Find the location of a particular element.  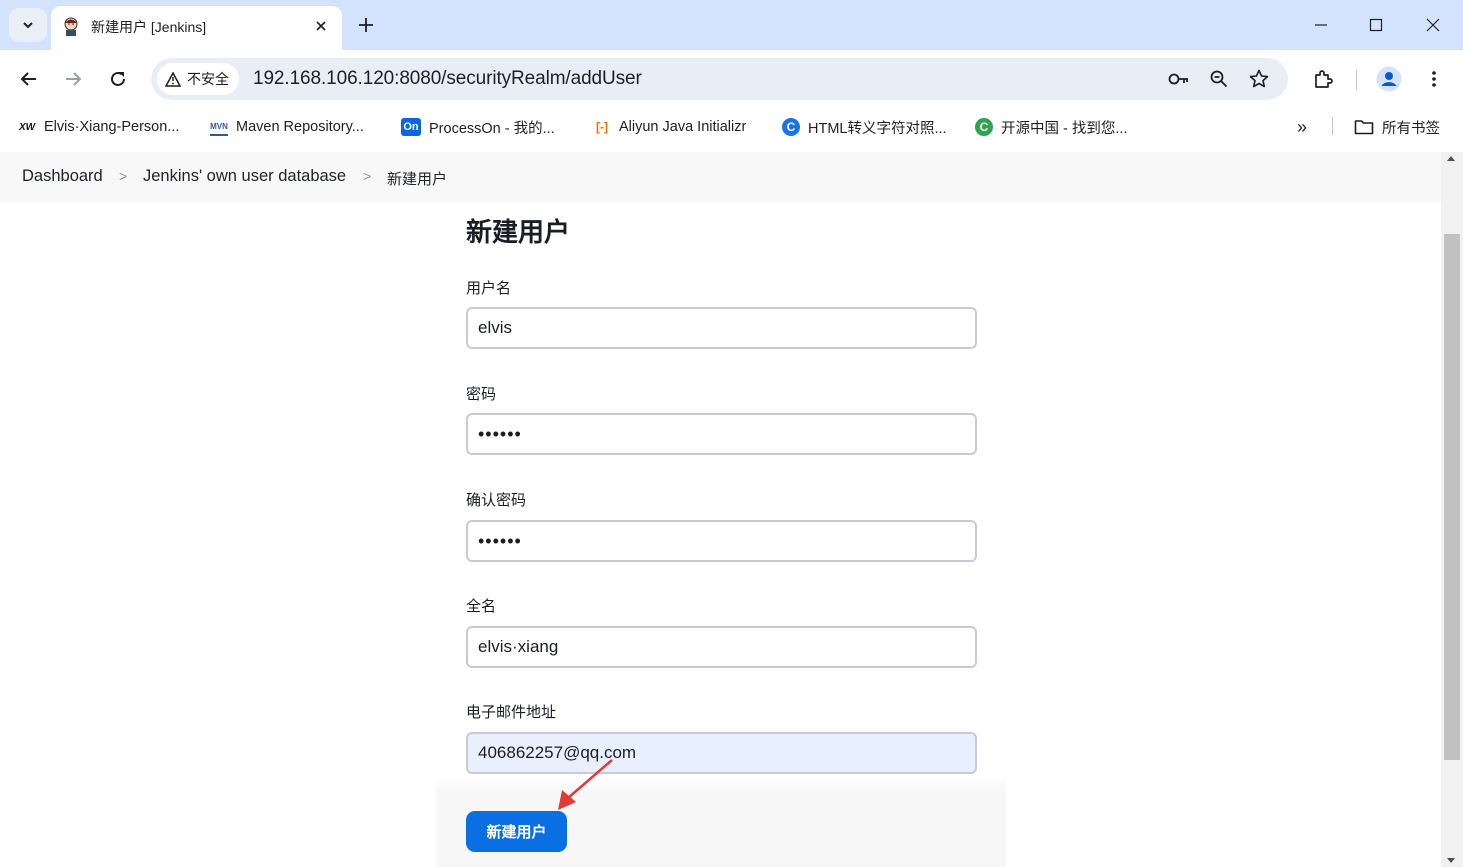

avatar-icon is located at coordinates (1389, 79).